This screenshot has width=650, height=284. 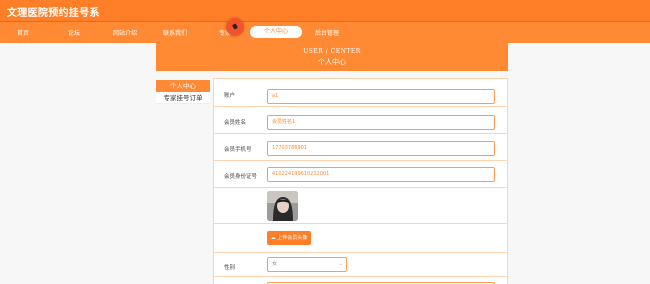 I want to click on nav-forum: 论坛, so click(x=74, y=32).